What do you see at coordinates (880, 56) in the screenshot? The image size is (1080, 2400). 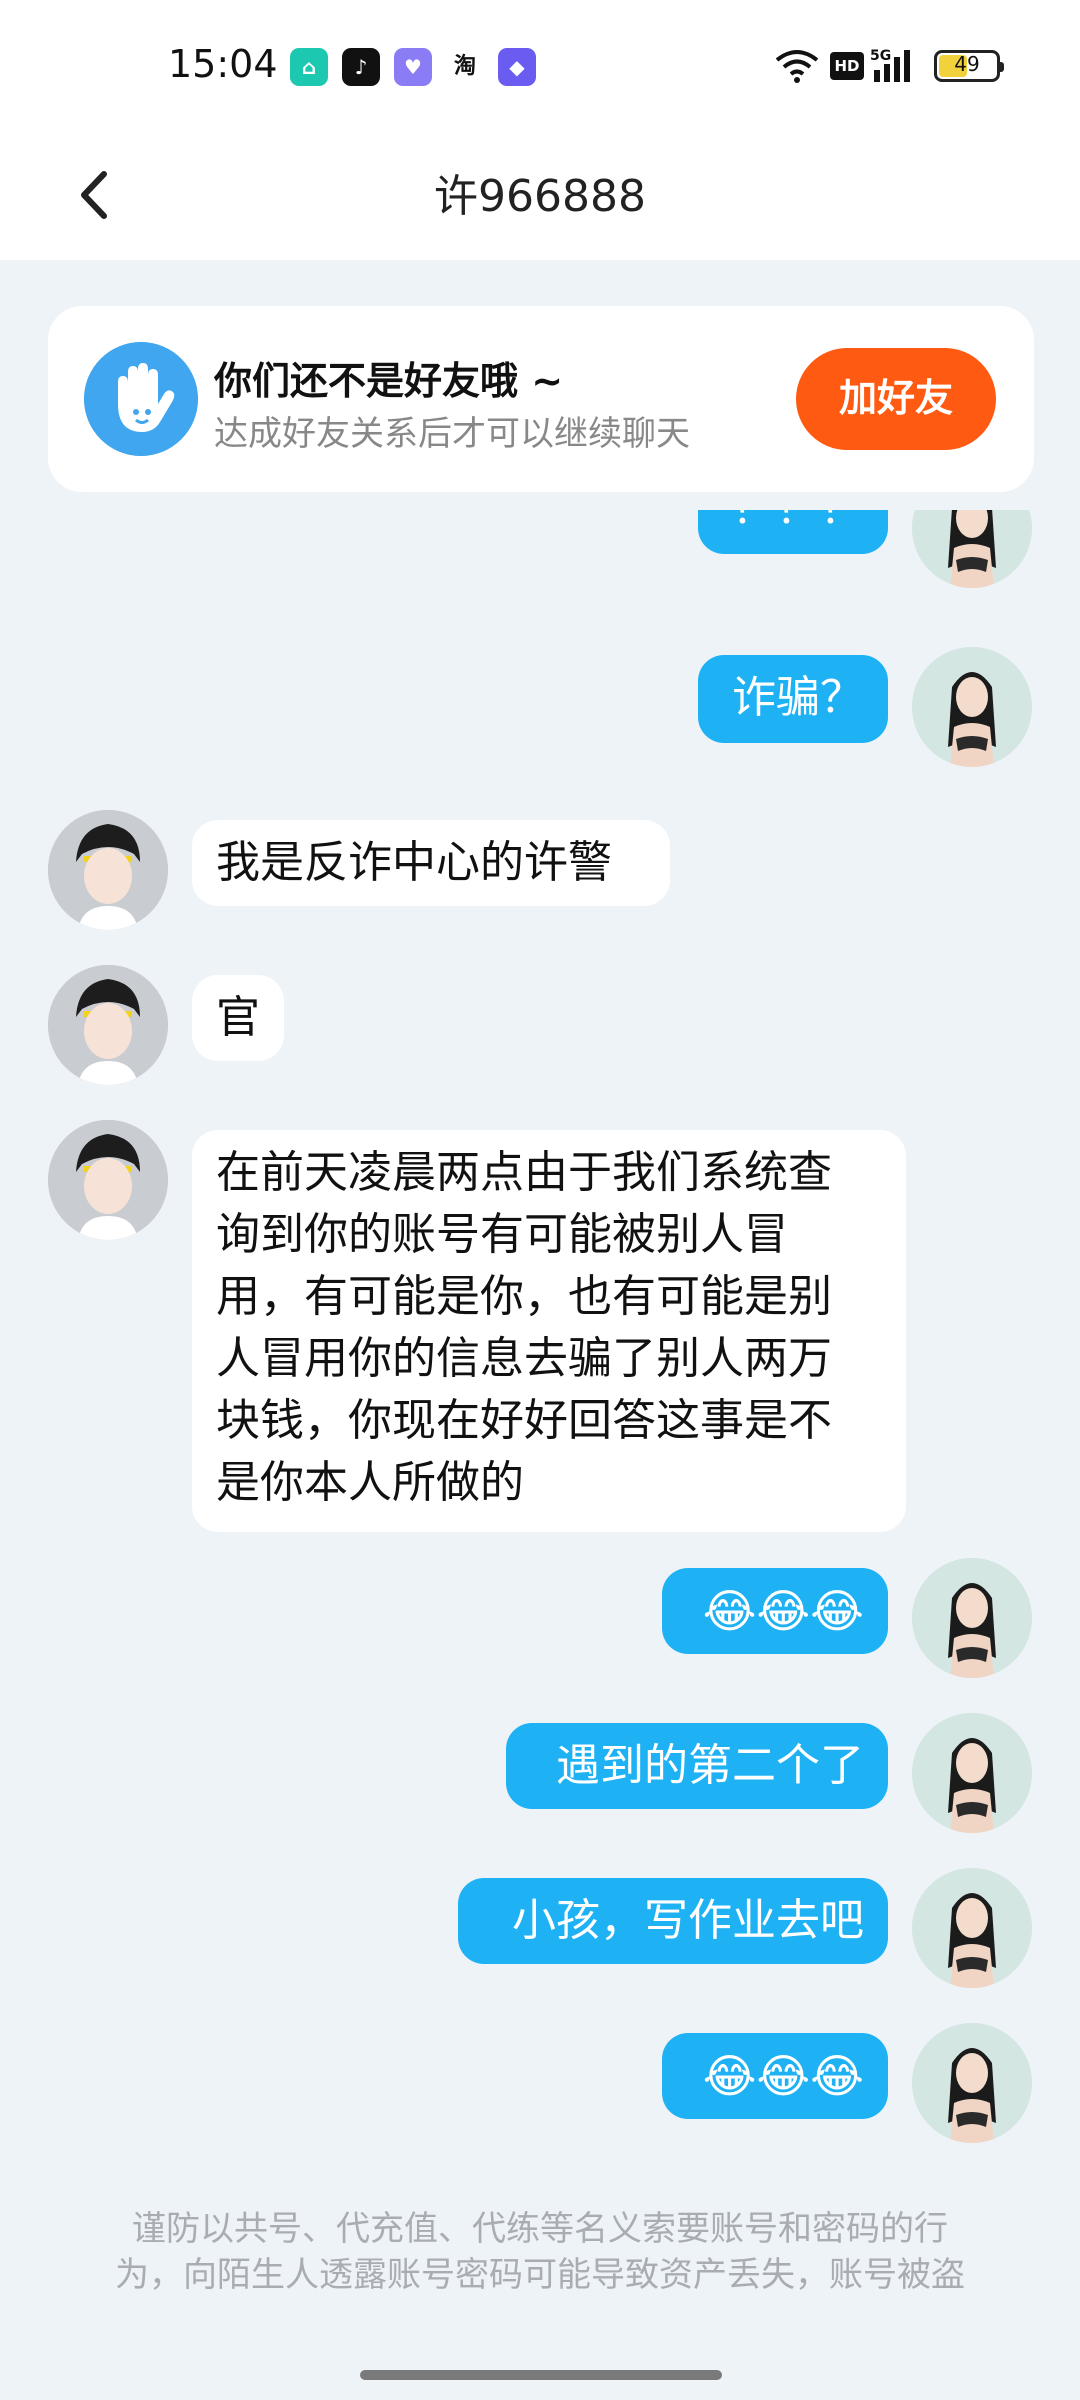 I see `svg-text: 5G` at bounding box center [880, 56].